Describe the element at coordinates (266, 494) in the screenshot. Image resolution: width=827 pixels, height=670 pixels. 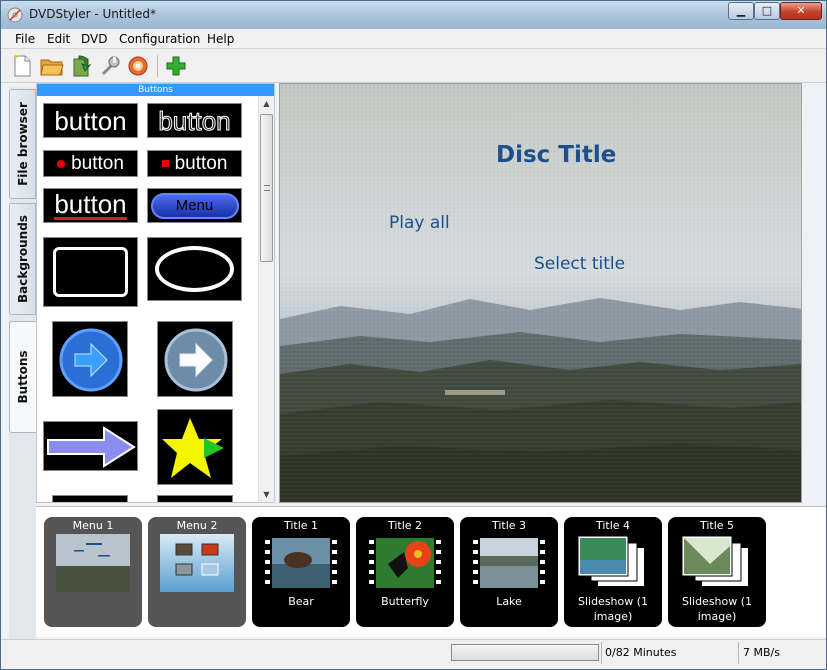
I see `scroll-down-arrow: ▼` at that location.